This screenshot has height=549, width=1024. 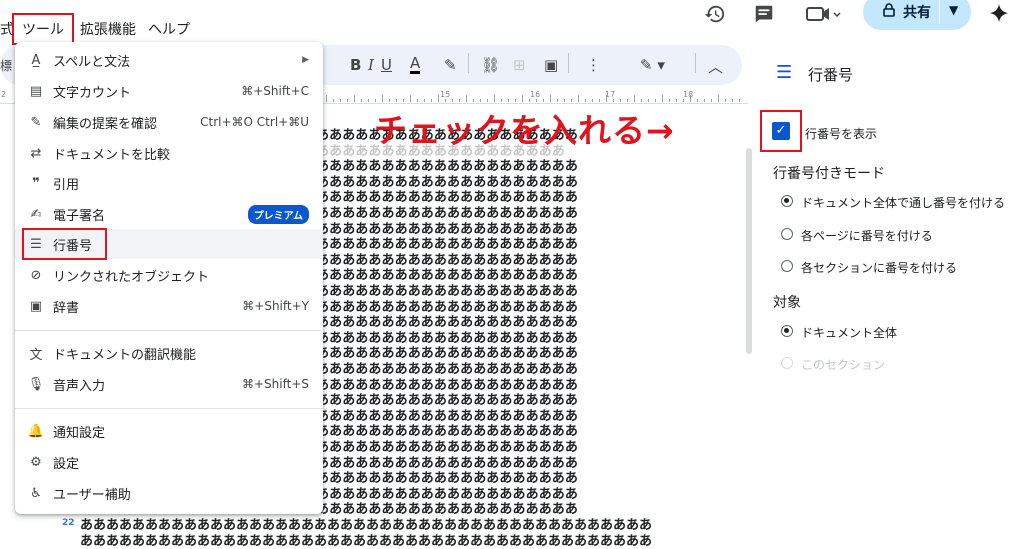 What do you see at coordinates (787, 266) in the screenshot?
I see `radio-mode-per-section` at bounding box center [787, 266].